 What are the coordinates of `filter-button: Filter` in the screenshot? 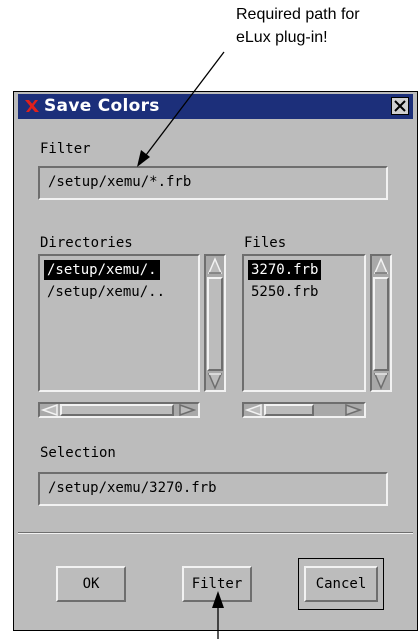 It's located at (217, 584).